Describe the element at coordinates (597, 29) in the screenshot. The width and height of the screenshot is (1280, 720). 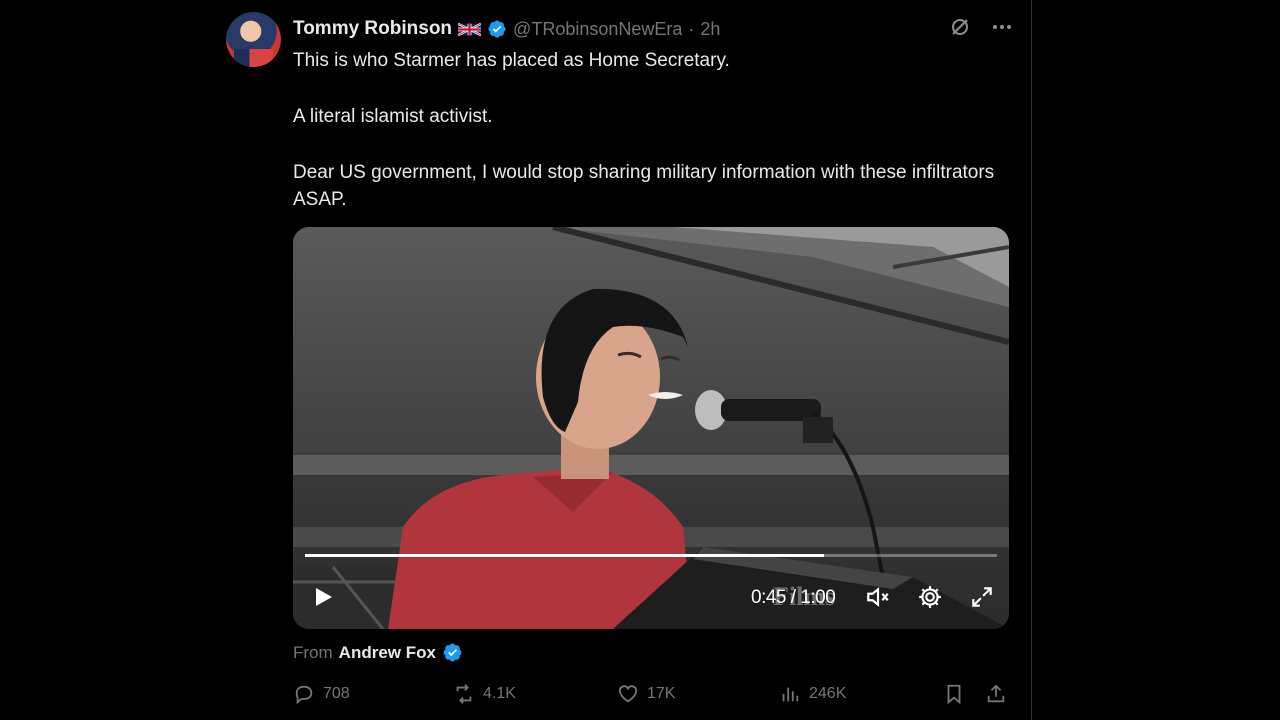
I see `author-handle: @TRobinsonNewEra` at that location.